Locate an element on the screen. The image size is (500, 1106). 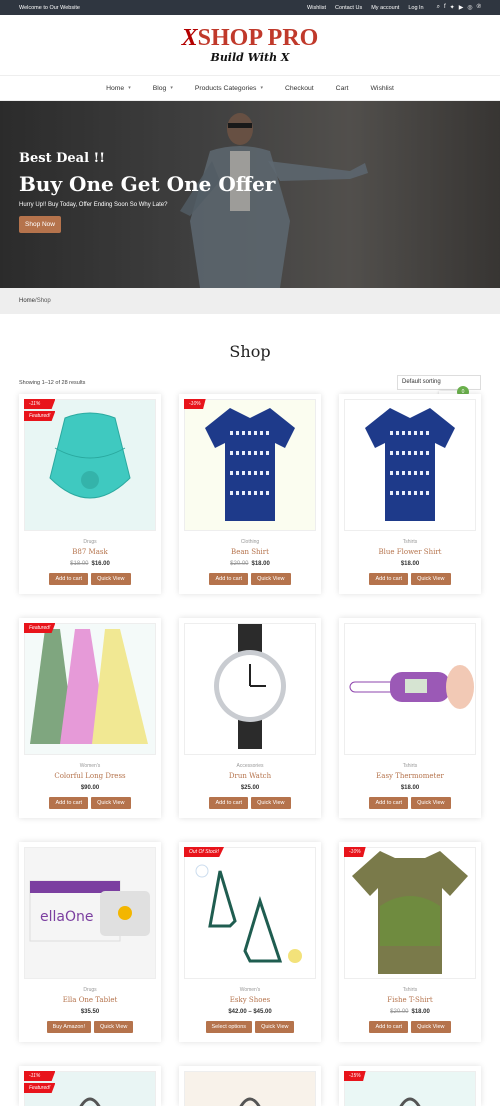
facebook-icon: f is located at coordinates (445, 7).